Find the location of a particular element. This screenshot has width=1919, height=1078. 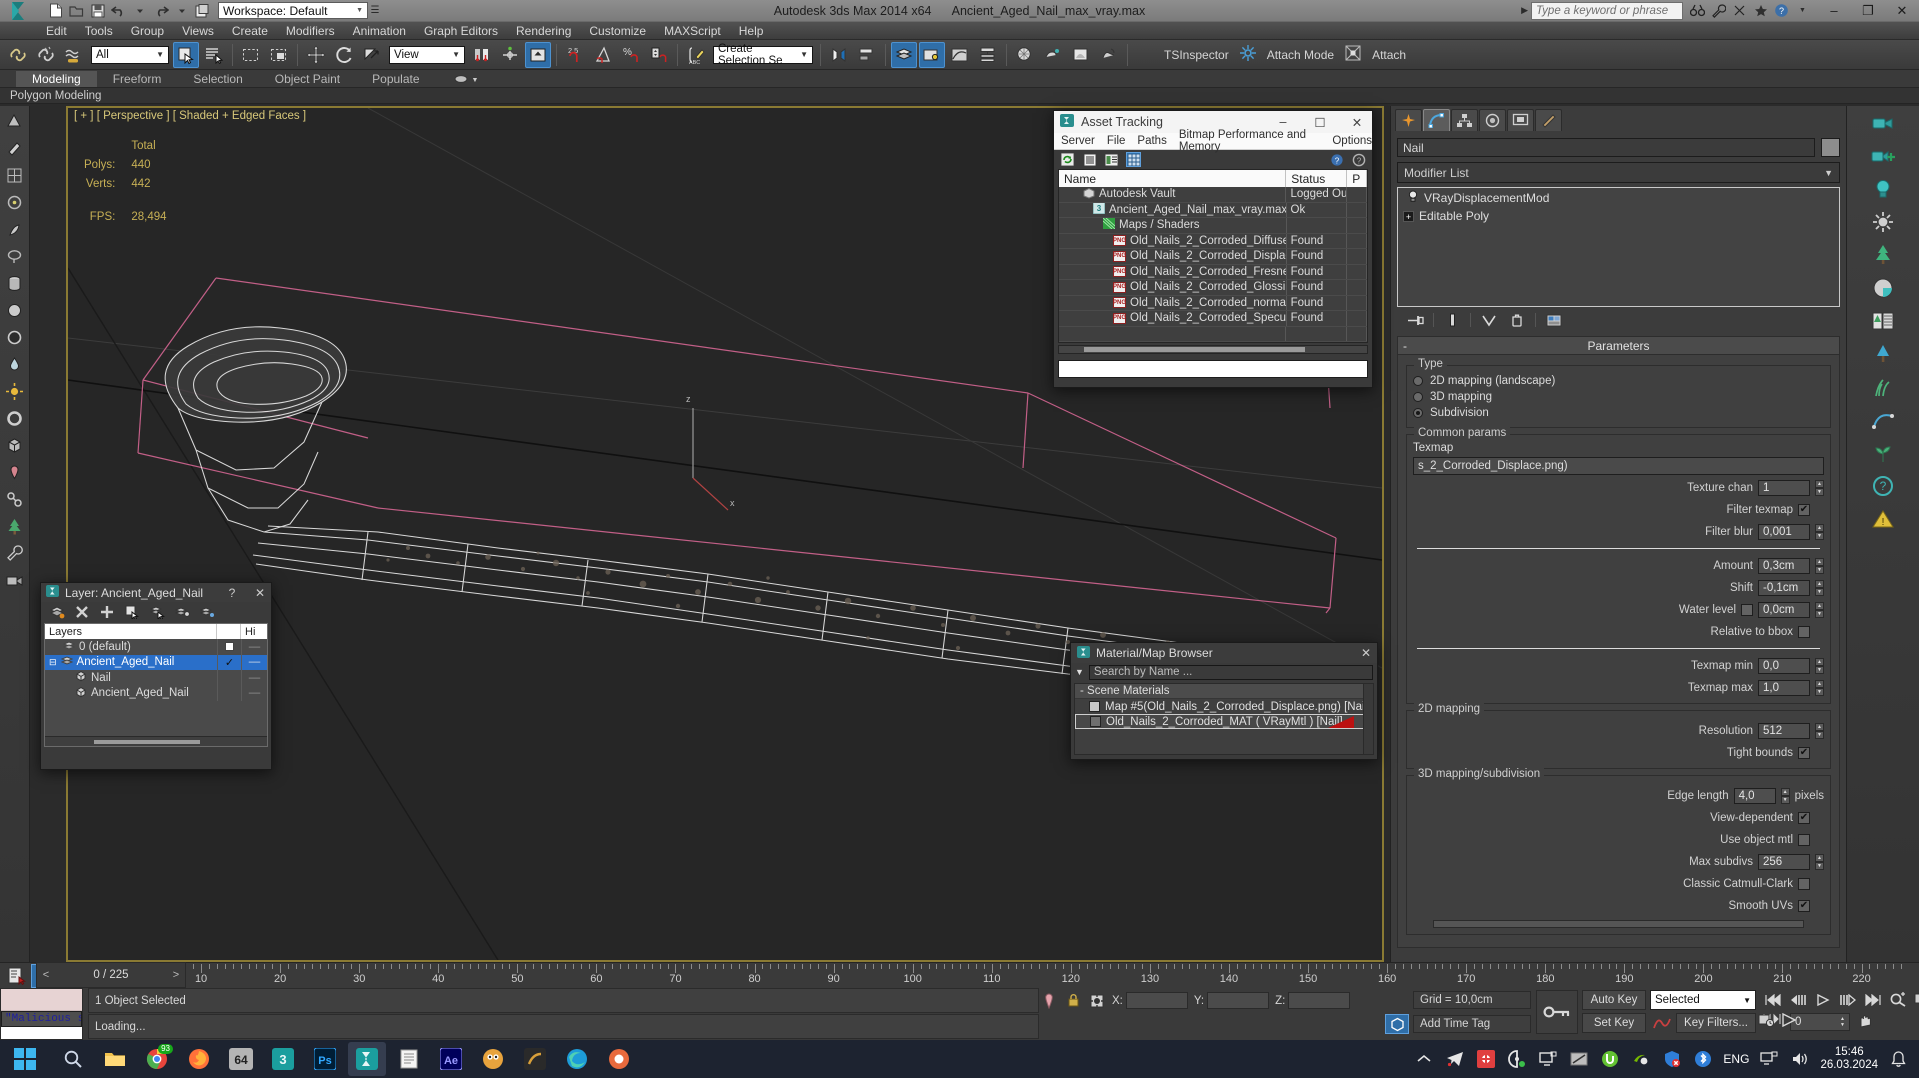

z-field is located at coordinates (1319, 1000).